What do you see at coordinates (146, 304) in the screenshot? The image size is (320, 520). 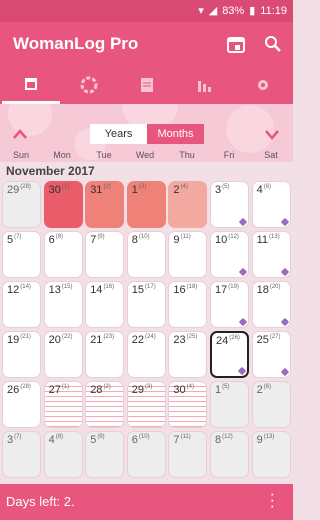 I see `calendar-day: 15(17)` at bounding box center [146, 304].